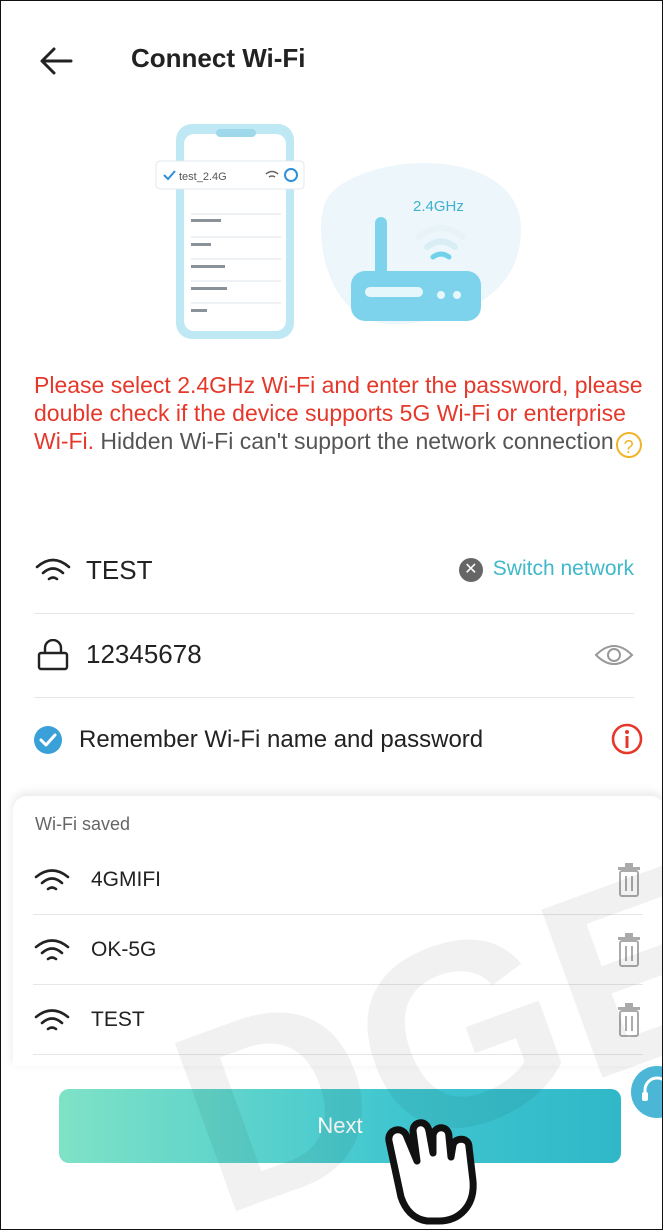 This screenshot has width=665, height=1232. What do you see at coordinates (647, 1092) in the screenshot?
I see `customer-support-icon` at bounding box center [647, 1092].